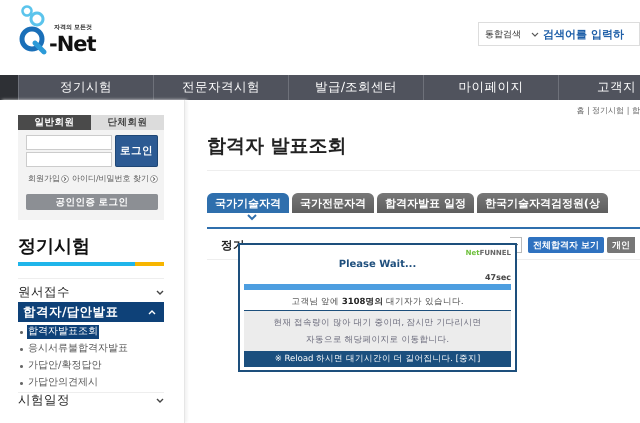 Image resolution: width=640 pixels, height=423 pixels. Describe the element at coordinates (48, 178) in the screenshot. I see `login-link: 회원가입` at that location.